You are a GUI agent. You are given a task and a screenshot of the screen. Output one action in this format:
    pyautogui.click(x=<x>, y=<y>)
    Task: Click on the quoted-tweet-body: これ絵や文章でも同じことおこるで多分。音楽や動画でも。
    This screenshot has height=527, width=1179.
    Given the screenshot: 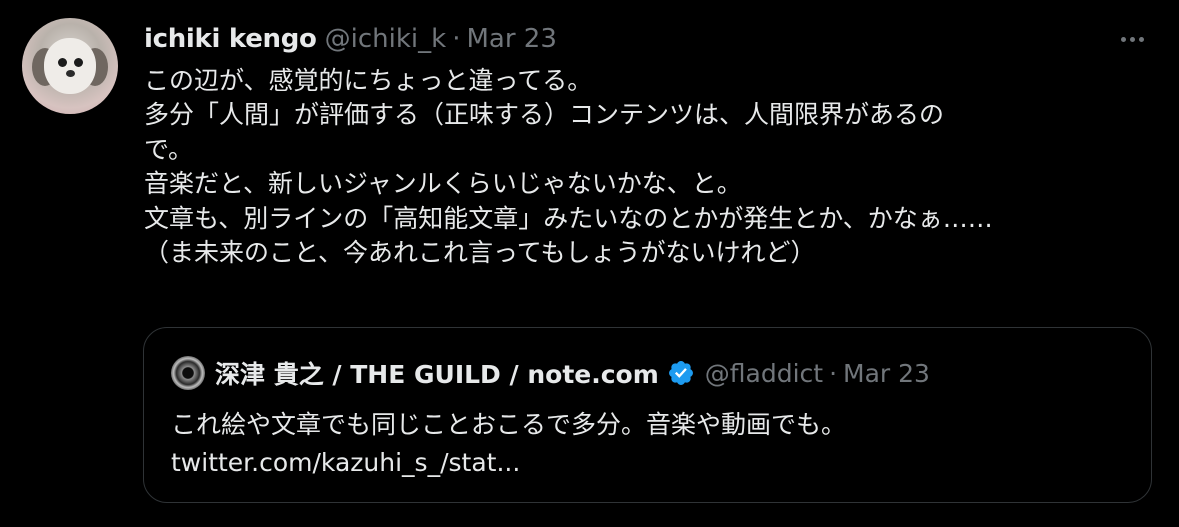 What is the action you would take?
    pyautogui.click(x=509, y=424)
    